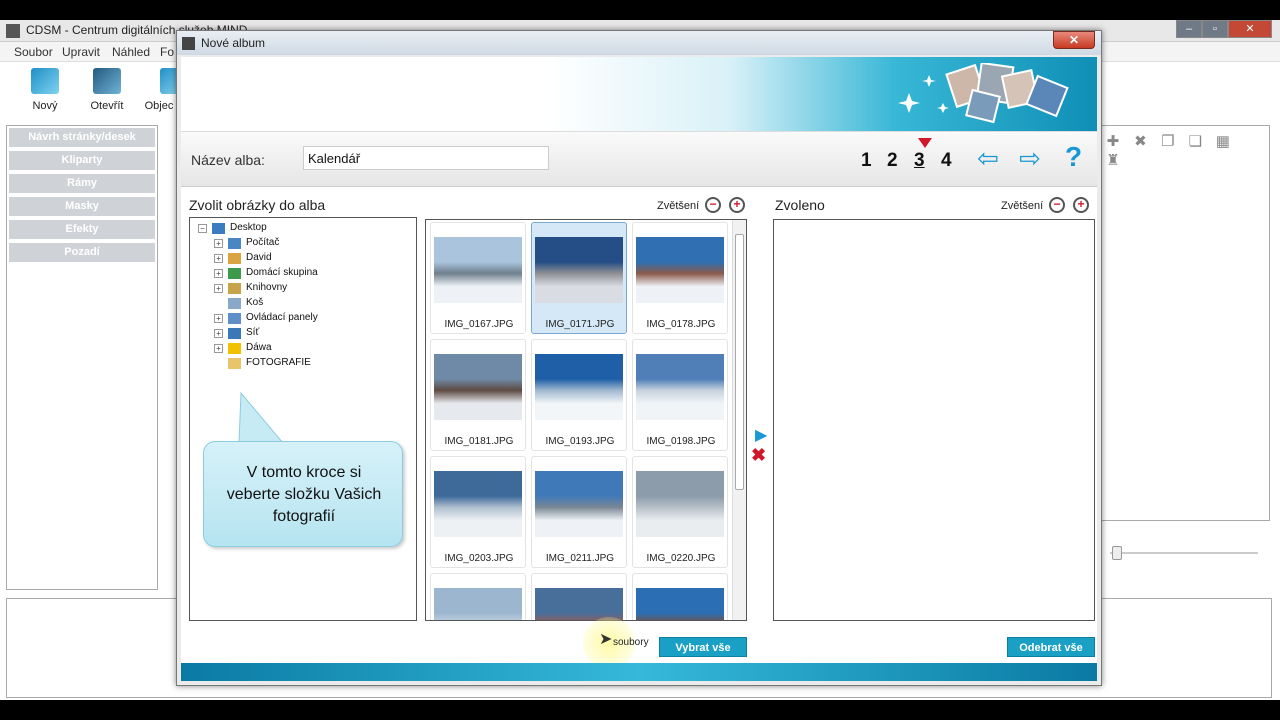 The image size is (1280, 720). What do you see at coordinates (478, 512) in the screenshot?
I see `photo-thumbnail: IMG_0203.JPG` at bounding box center [478, 512].